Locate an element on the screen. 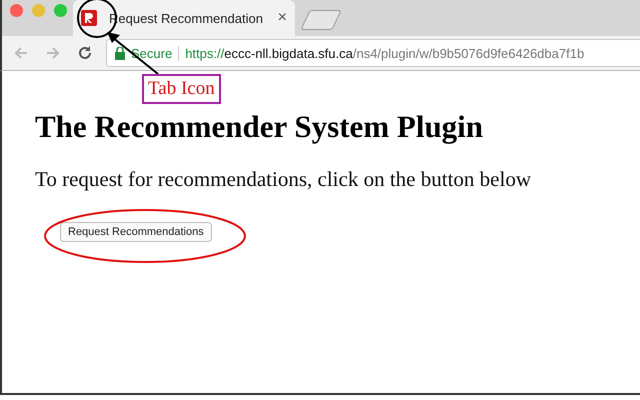 Image resolution: width=640 pixels, height=400 pixels. instruction-text: To request for recommendations, click on the button below is located at coordinates (283, 179).